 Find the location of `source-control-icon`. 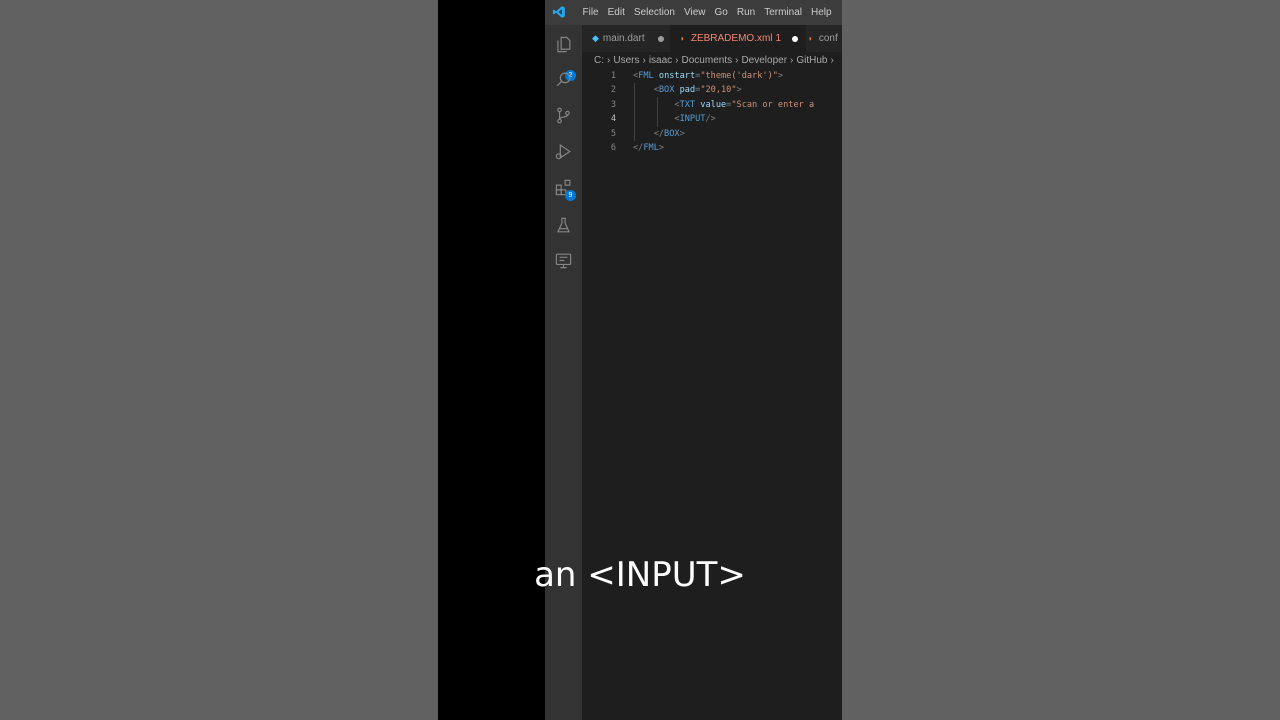

source-control-icon is located at coordinates (563, 115).